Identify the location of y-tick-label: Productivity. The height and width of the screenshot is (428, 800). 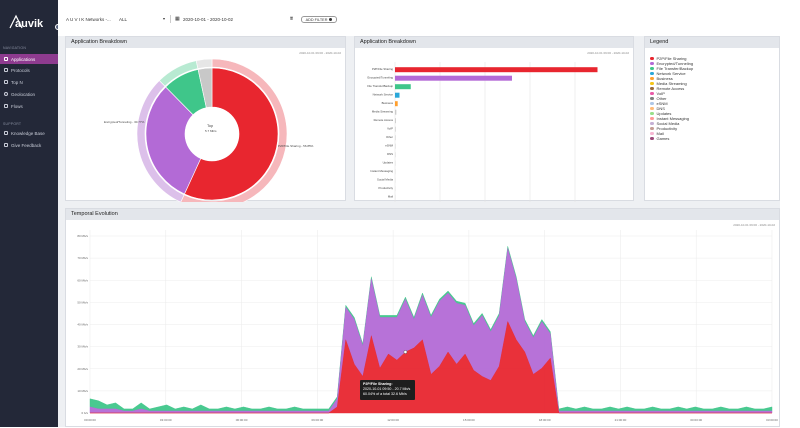
(386, 188).